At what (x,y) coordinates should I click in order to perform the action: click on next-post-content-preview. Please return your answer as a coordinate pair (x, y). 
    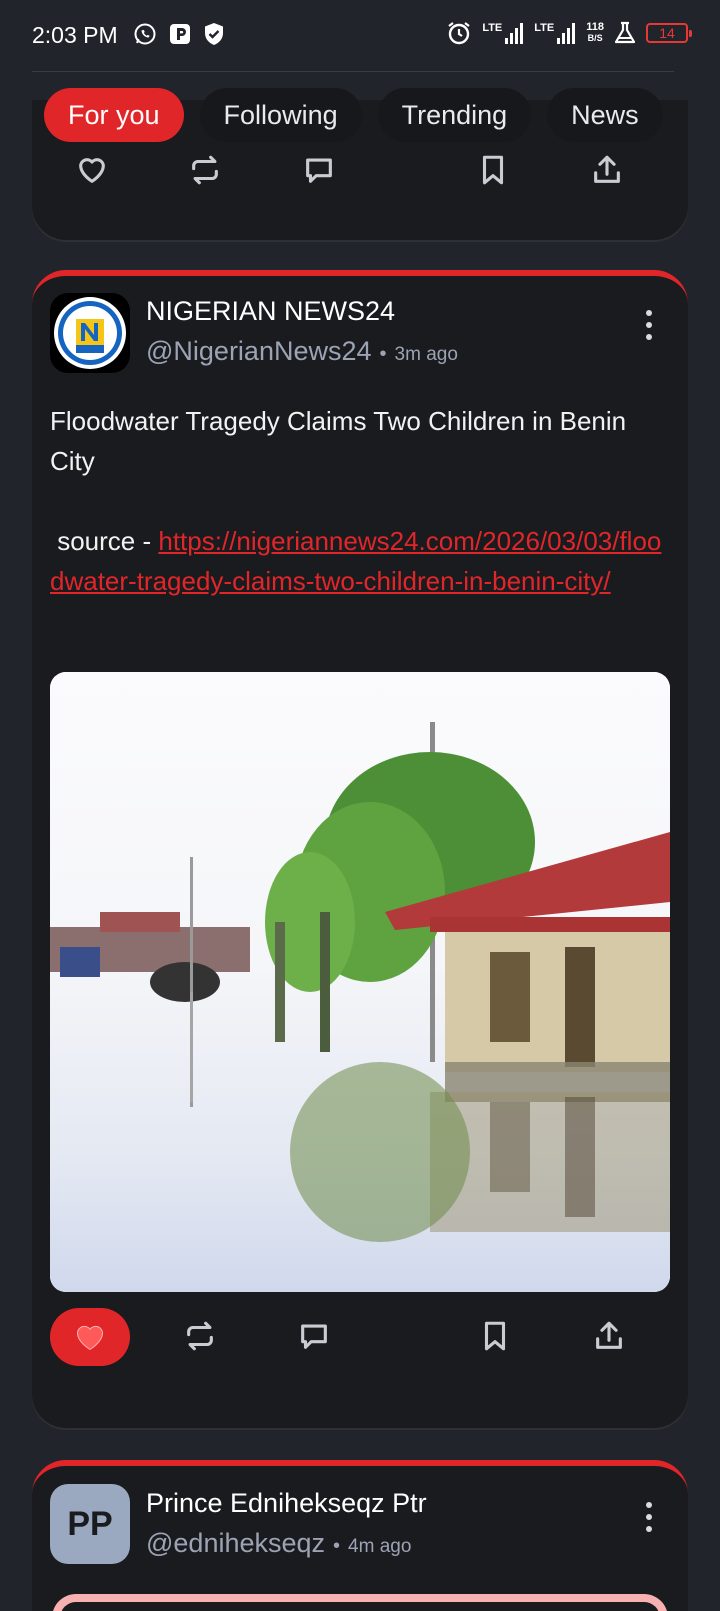
    Looking at the image, I should click on (360, 1602).